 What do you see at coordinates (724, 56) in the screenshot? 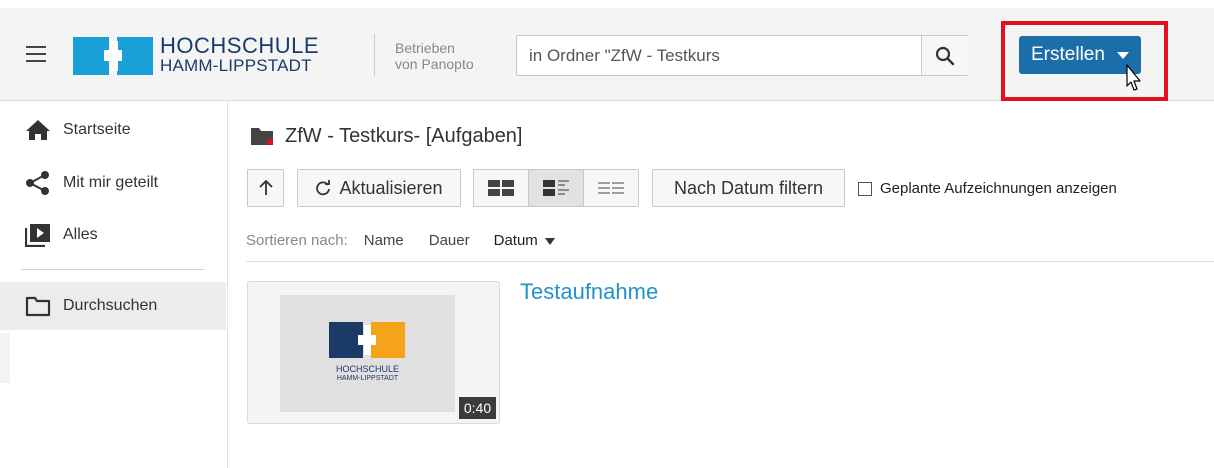
I see `search-input` at bounding box center [724, 56].